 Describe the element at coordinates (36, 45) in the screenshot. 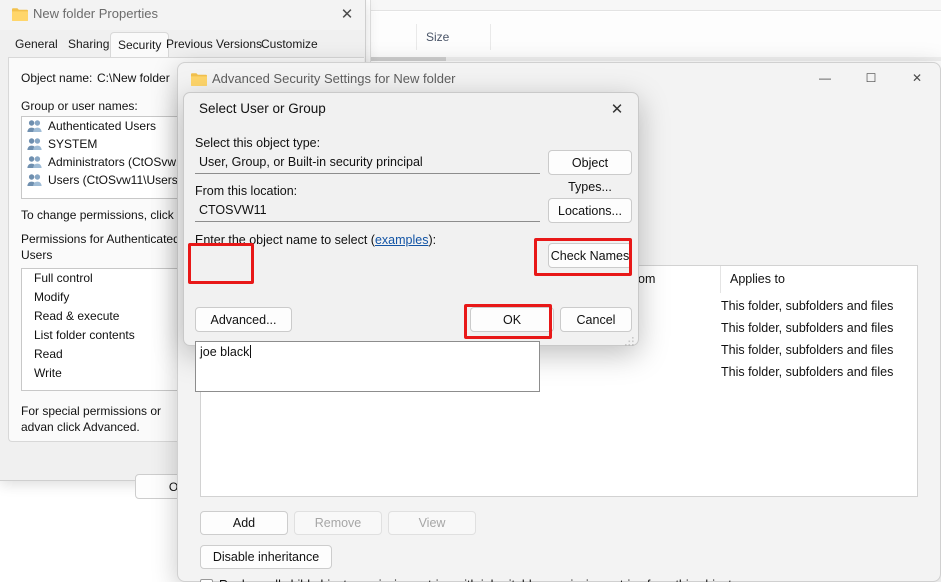

I see `tab-general: General` at that location.